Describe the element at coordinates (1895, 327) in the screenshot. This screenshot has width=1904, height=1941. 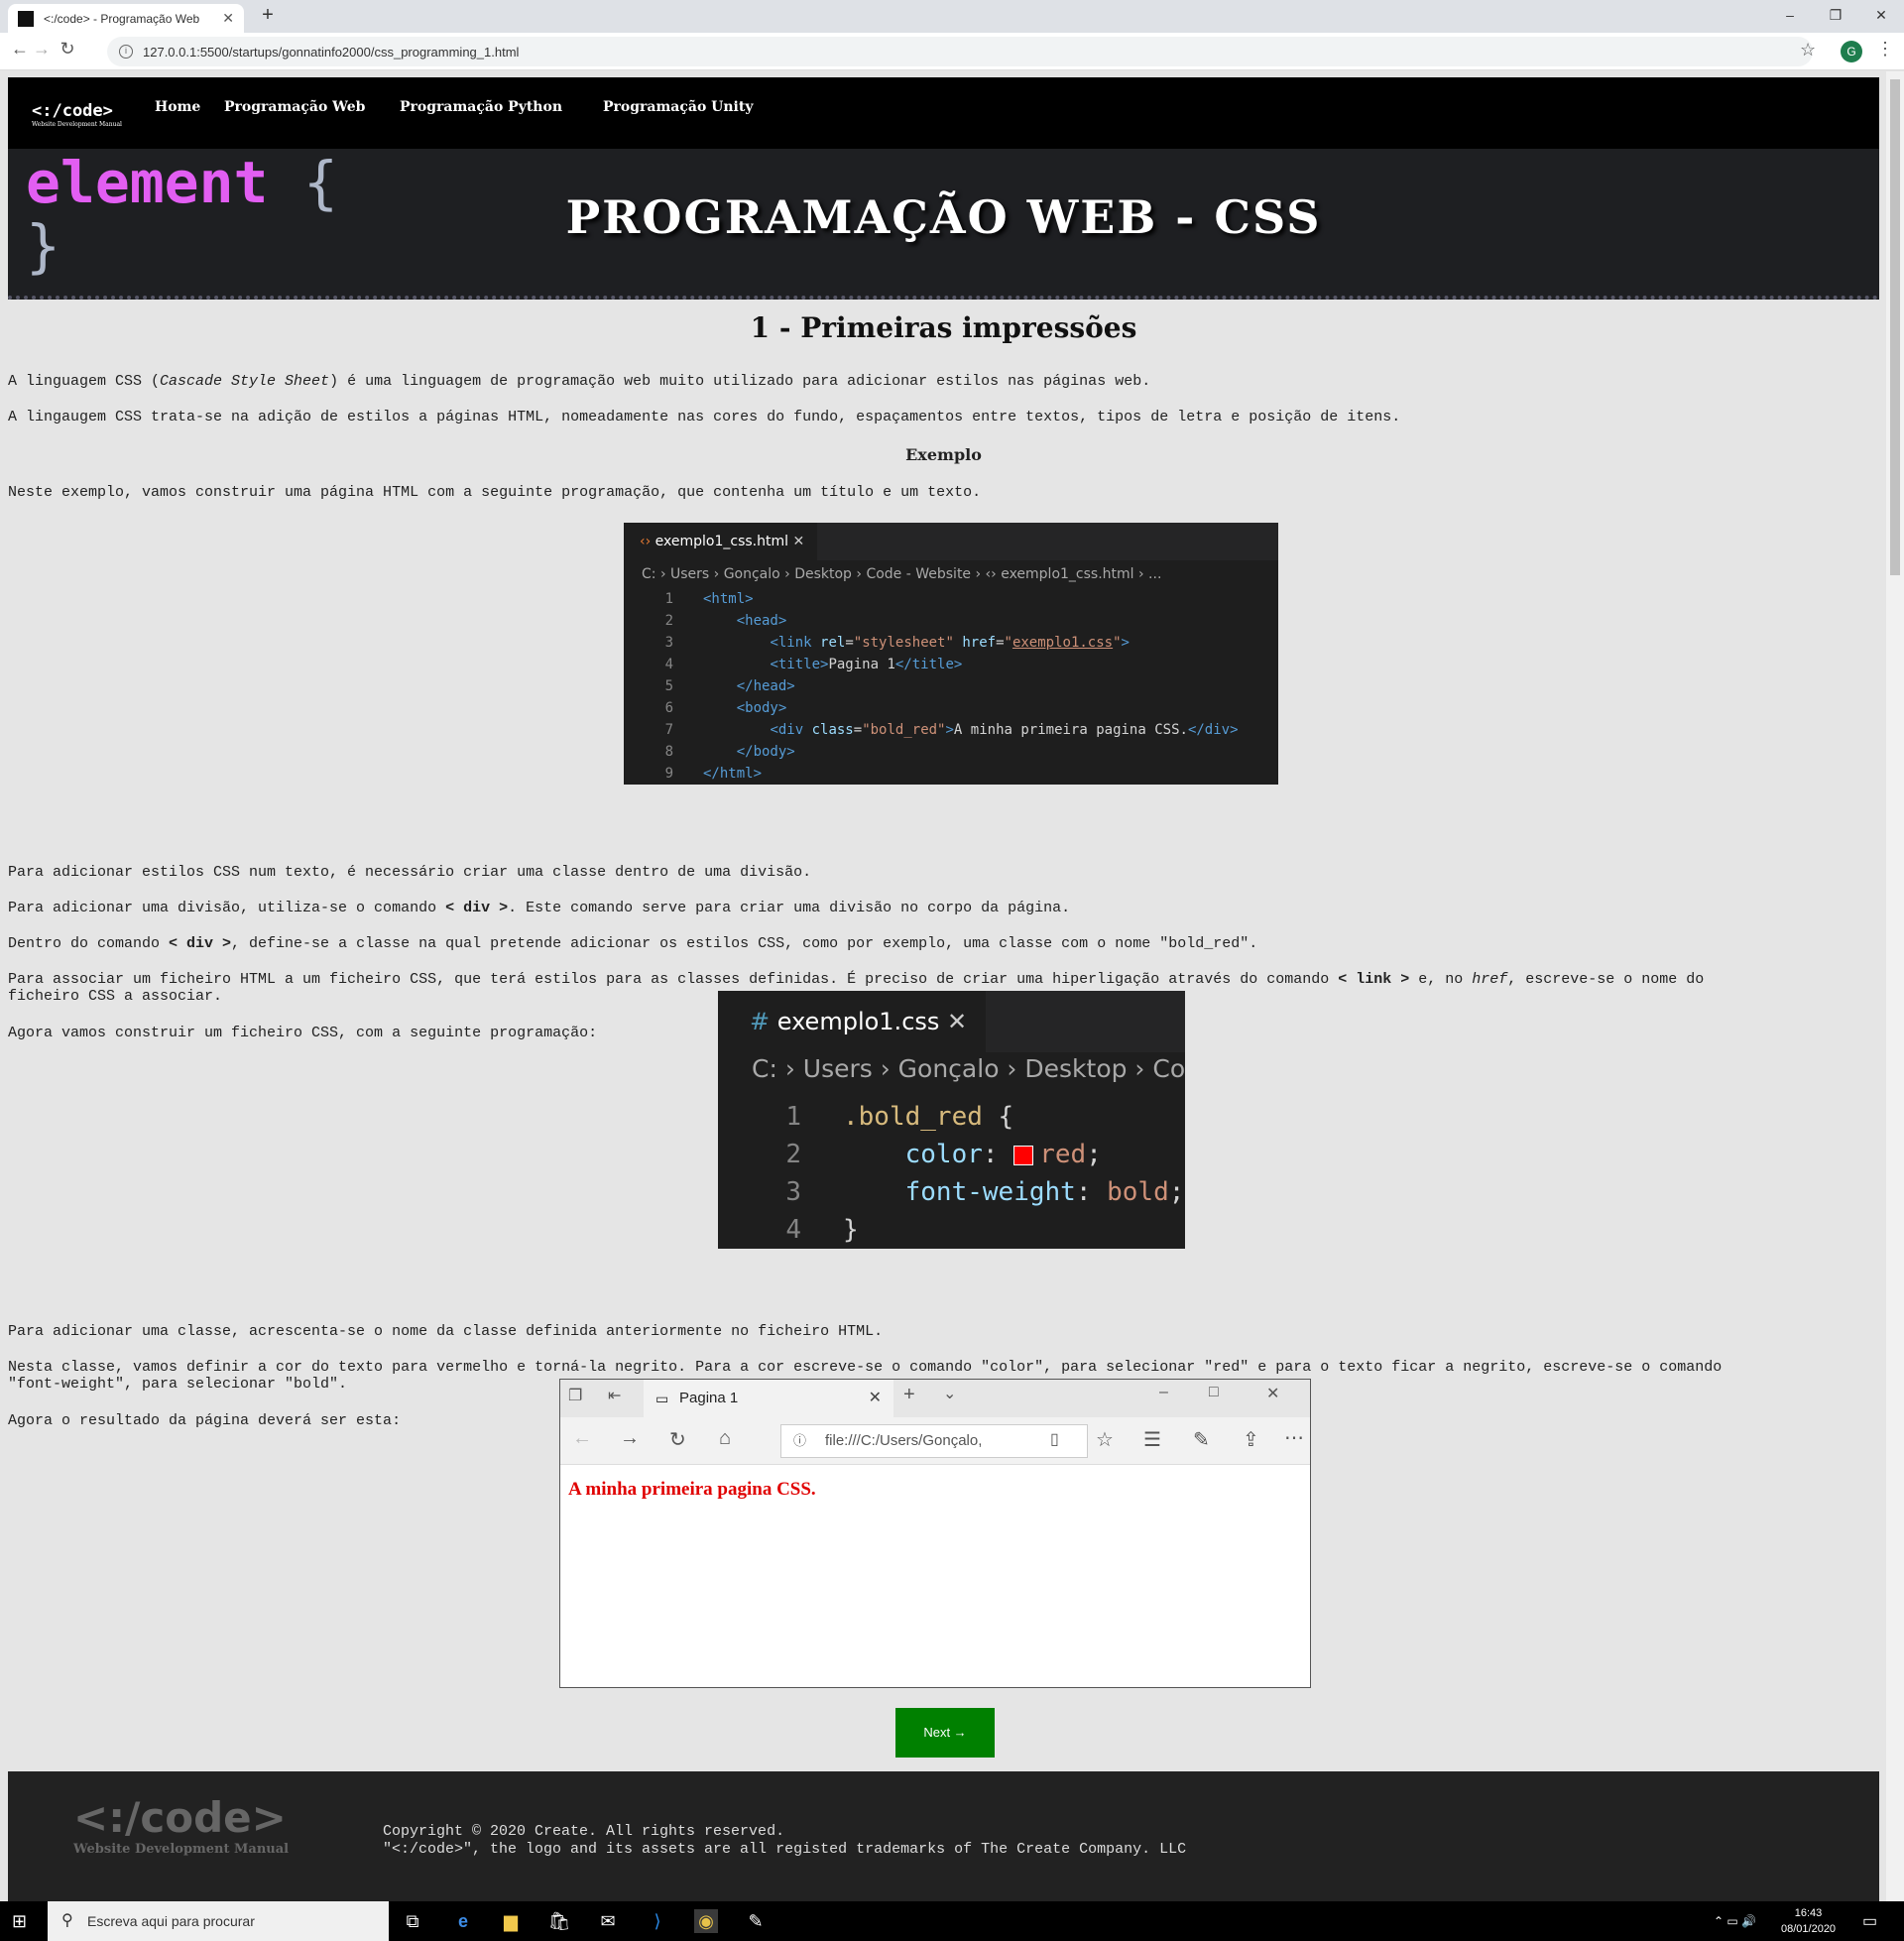
I see `scrollbar-thumb` at that location.